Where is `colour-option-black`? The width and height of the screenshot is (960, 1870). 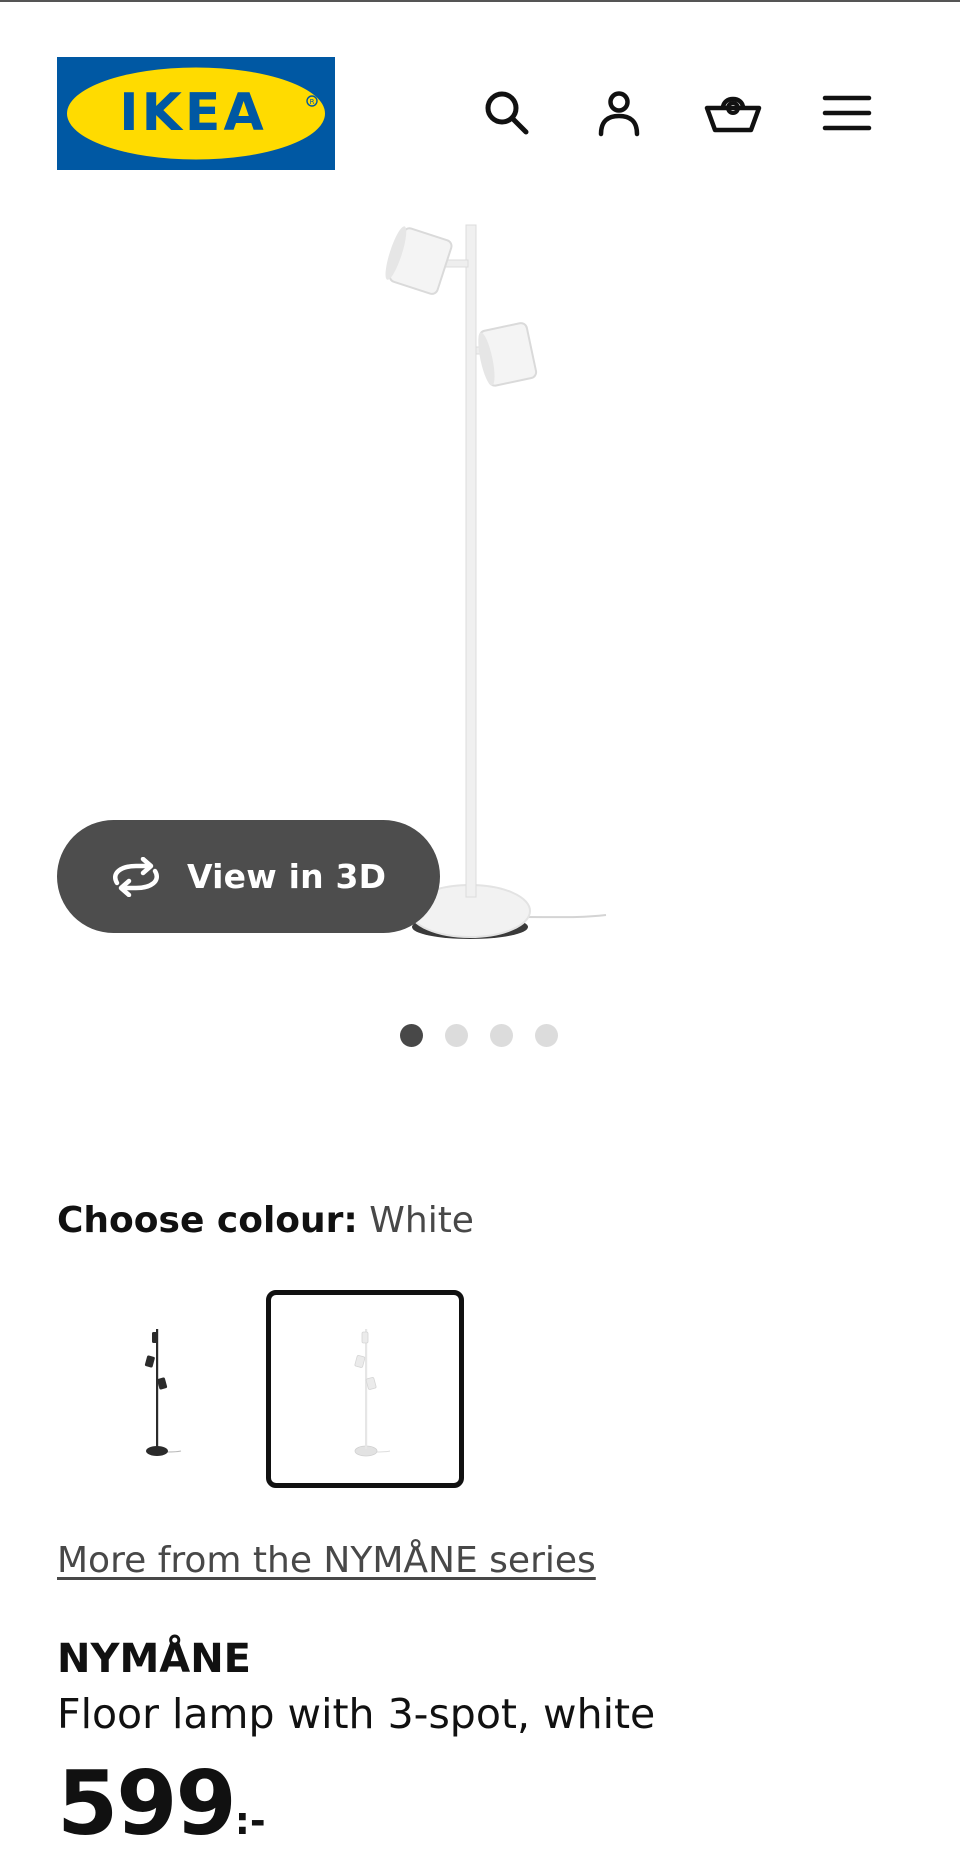
colour-option-black is located at coordinates (156, 1389).